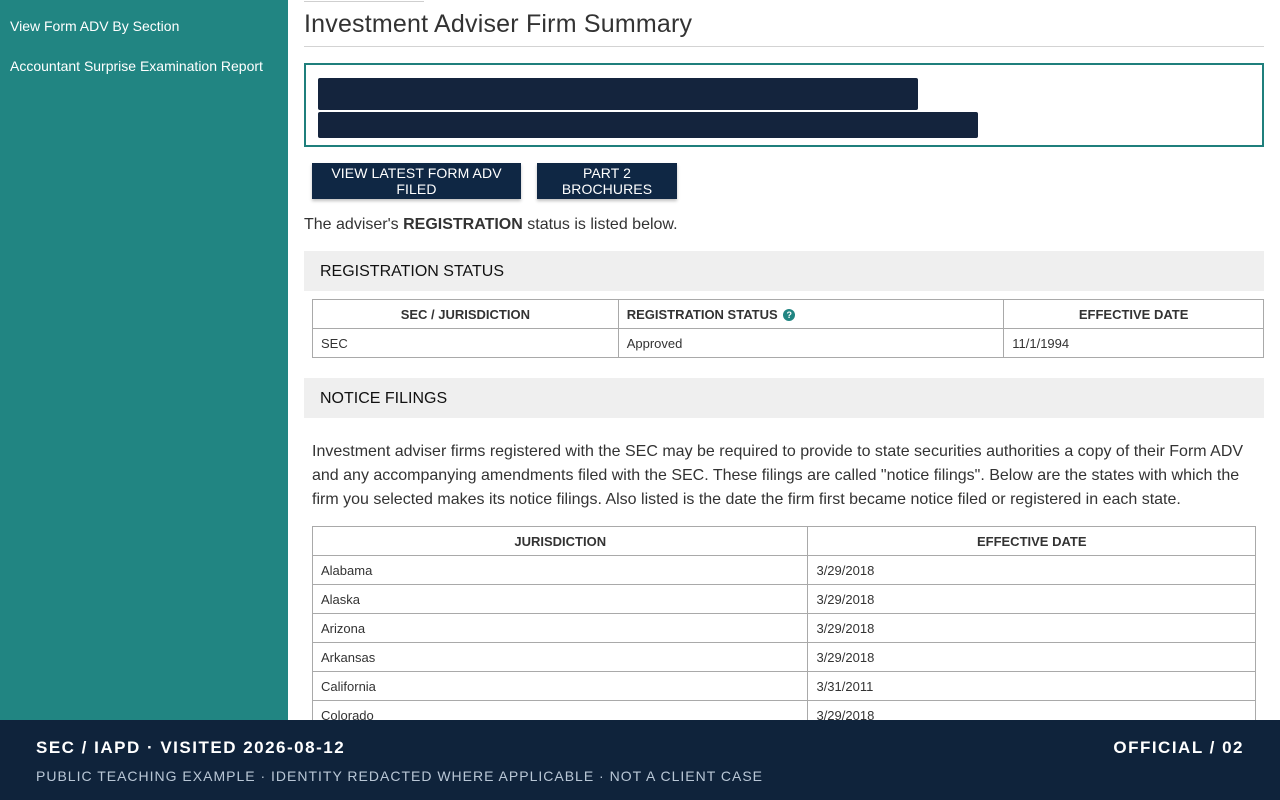  Describe the element at coordinates (465, 314) in the screenshot. I see `column-header: SEC / JURISDICTION` at that location.